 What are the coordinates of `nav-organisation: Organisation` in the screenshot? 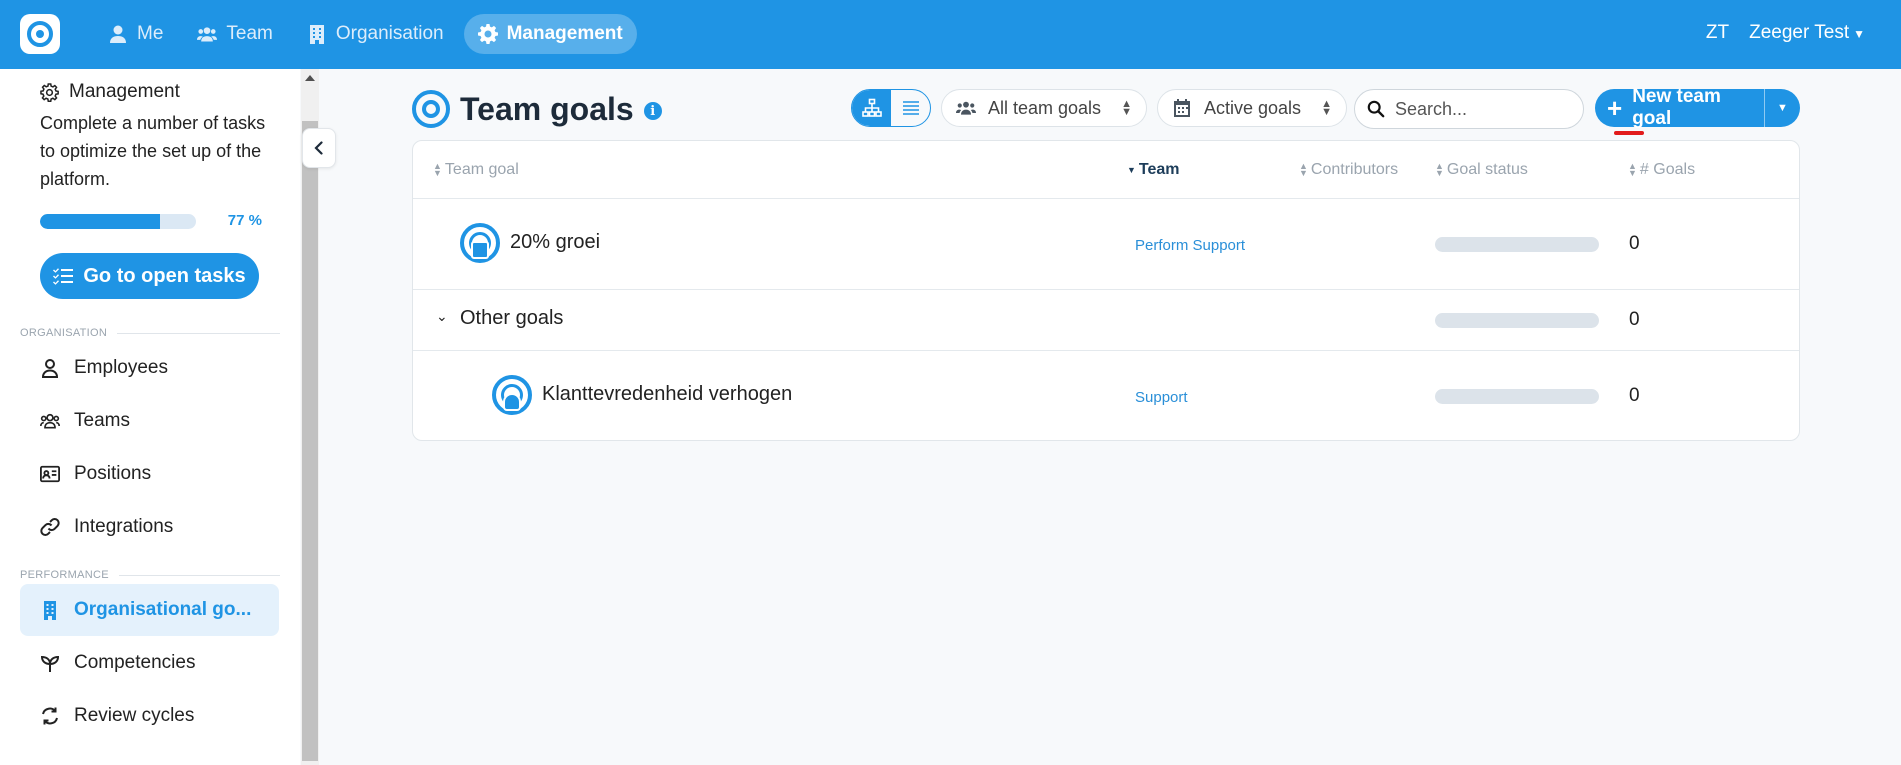 It's located at (375, 34).